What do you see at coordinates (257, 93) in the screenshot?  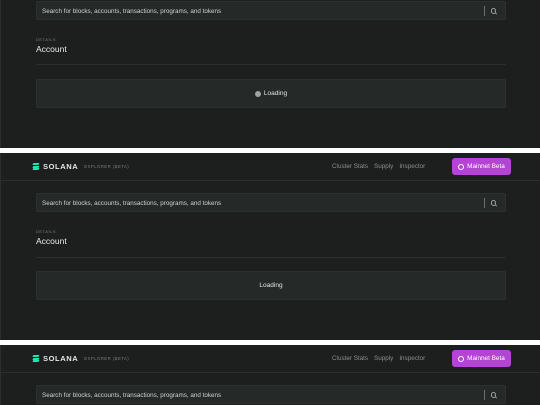 I see `loading-spinner-icon` at bounding box center [257, 93].